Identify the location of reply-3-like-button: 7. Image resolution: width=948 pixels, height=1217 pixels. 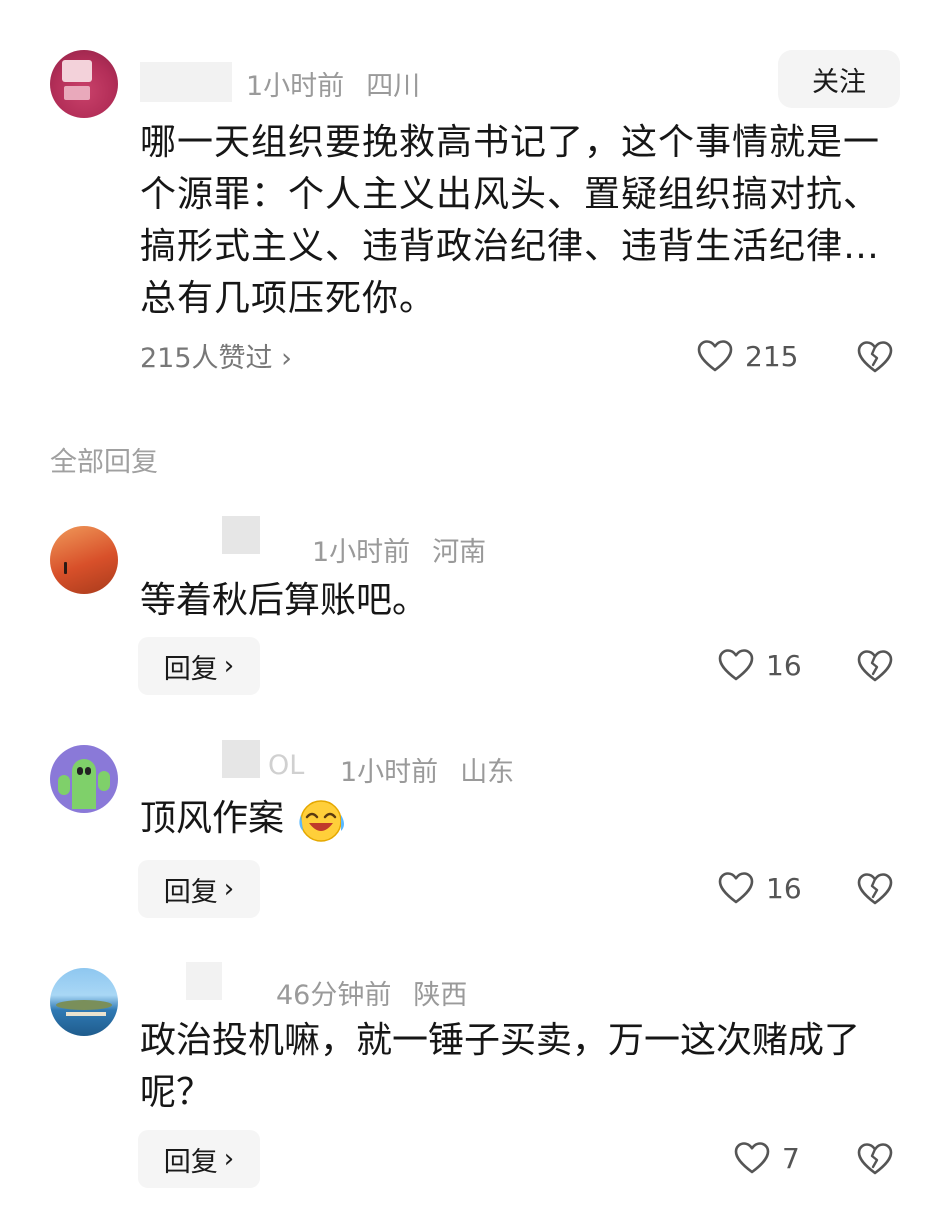
(767, 1158).